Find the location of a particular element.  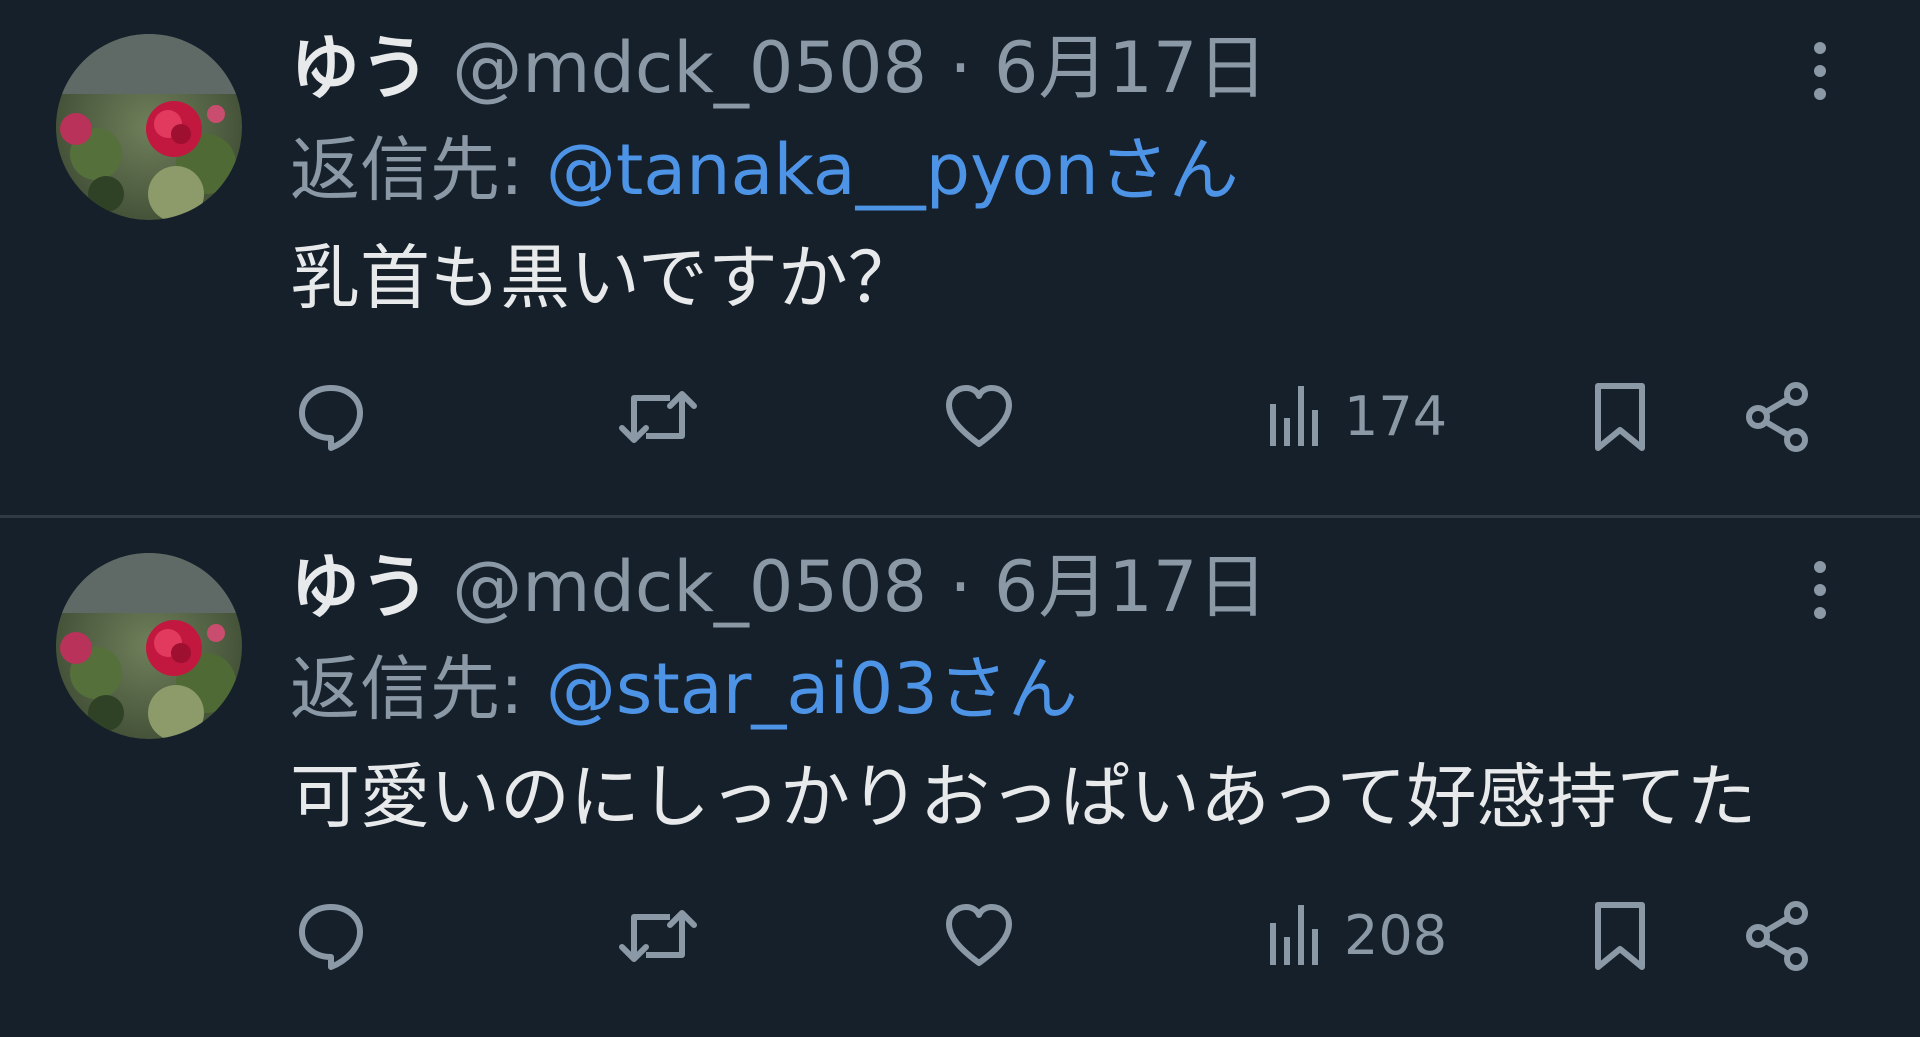

tweet-text: 乳首も黒いですか？ is located at coordinates (604, 278).